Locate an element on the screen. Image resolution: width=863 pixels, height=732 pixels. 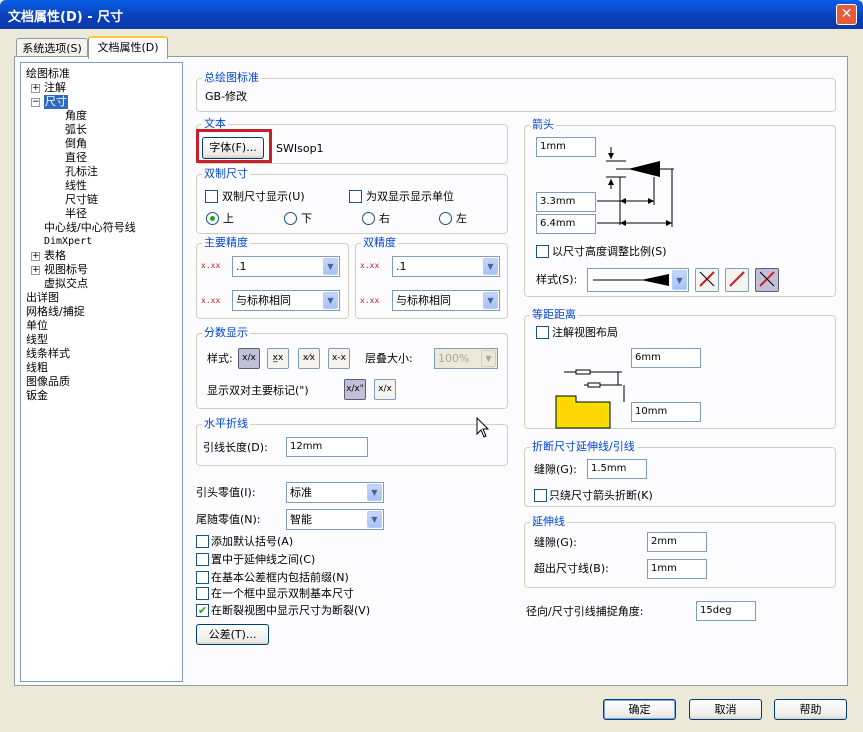
offset-spacing-input: 10mm is located at coordinates (666, 412).